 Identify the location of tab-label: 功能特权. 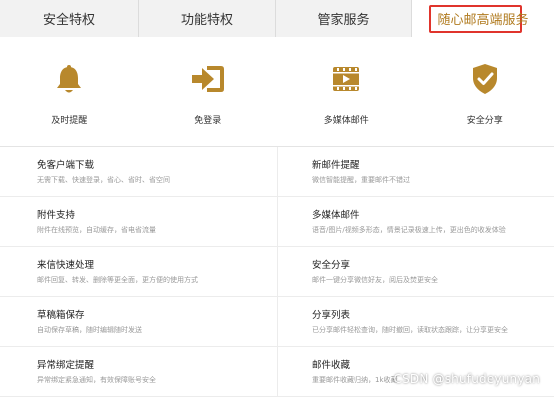
(206, 20).